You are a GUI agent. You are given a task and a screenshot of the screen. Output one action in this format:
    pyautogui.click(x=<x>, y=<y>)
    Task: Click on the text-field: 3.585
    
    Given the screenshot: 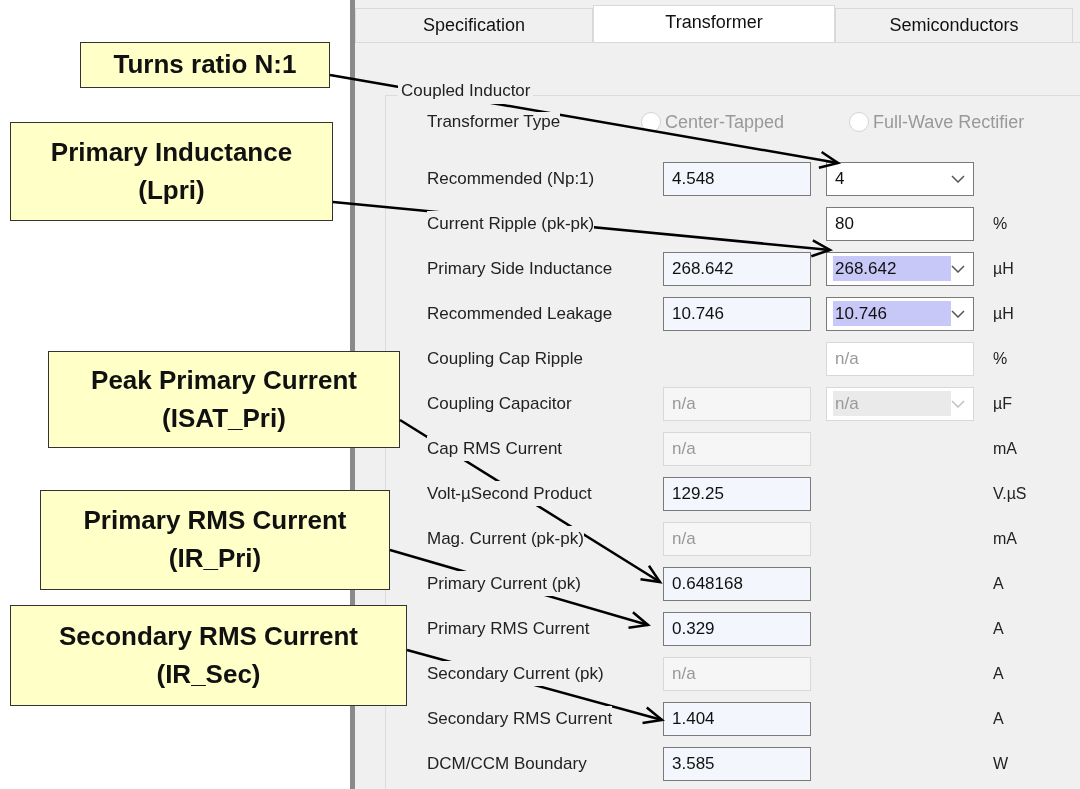 What is the action you would take?
    pyautogui.click(x=737, y=763)
    